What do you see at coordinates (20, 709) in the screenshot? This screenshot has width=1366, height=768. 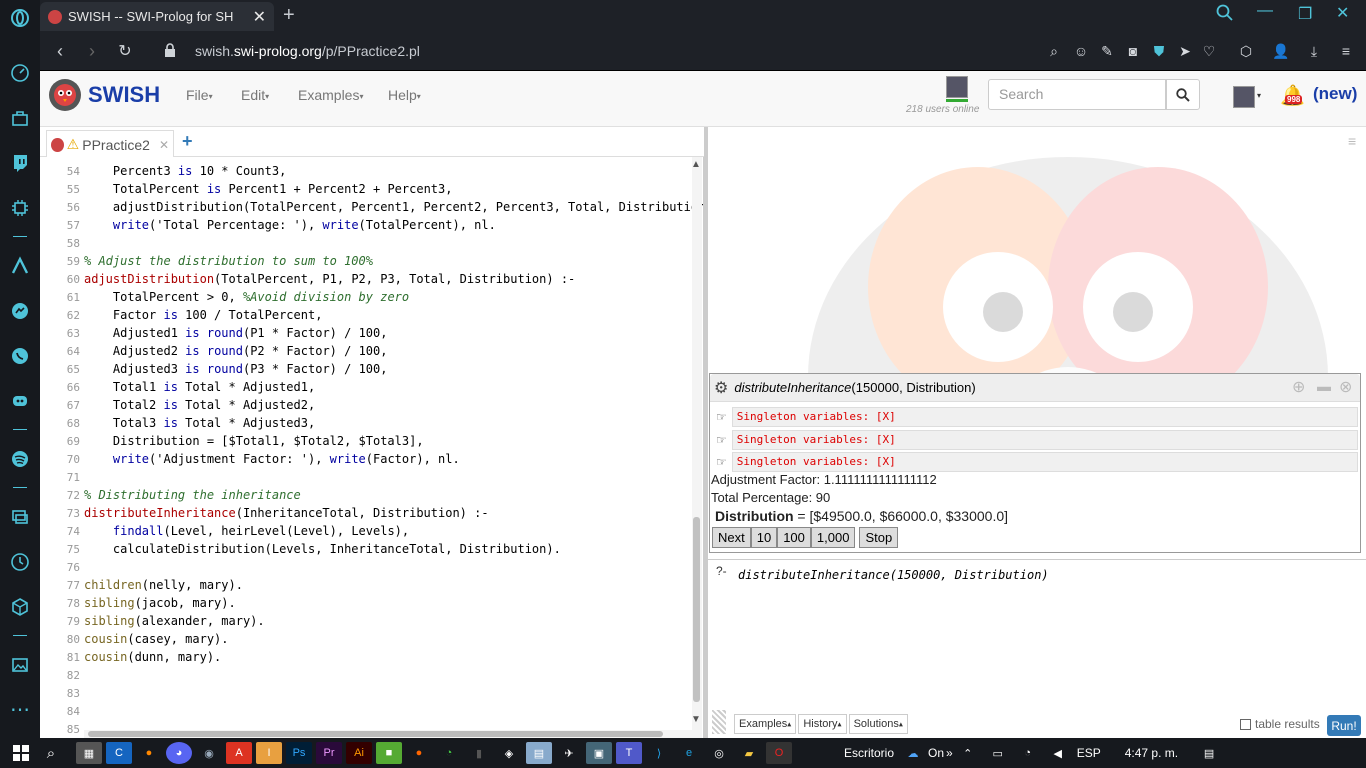 I see `more-icon: ⋯` at bounding box center [20, 709].